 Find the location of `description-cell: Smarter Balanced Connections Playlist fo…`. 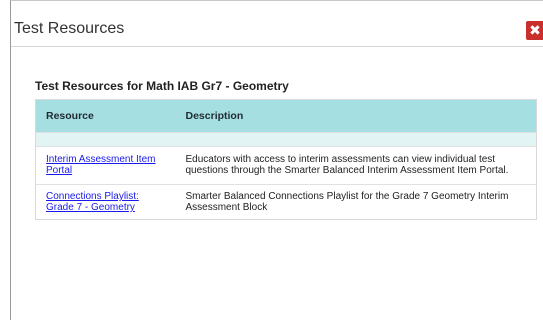

description-cell: Smarter Balanced Connections Playlist fo… is located at coordinates (356, 202).